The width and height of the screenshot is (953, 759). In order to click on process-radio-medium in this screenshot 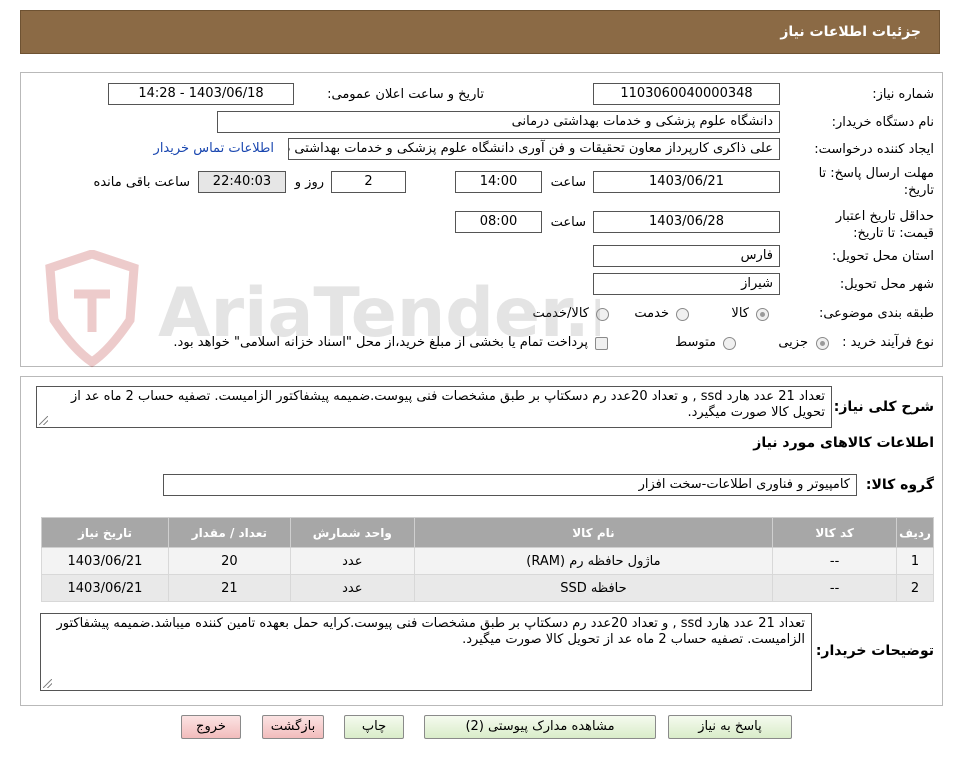, I will do `click(729, 343)`.